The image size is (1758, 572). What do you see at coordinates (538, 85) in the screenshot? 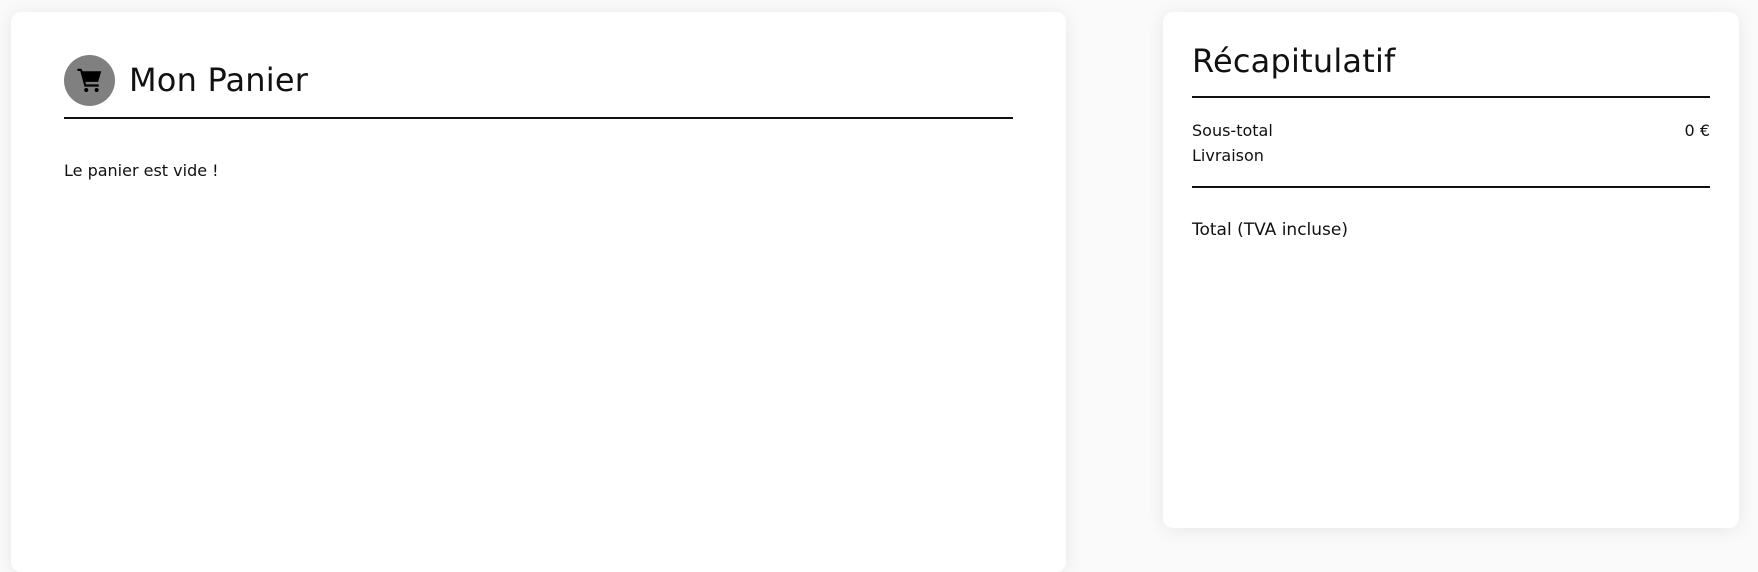
I see `cart-header: Mon Panier` at bounding box center [538, 85].